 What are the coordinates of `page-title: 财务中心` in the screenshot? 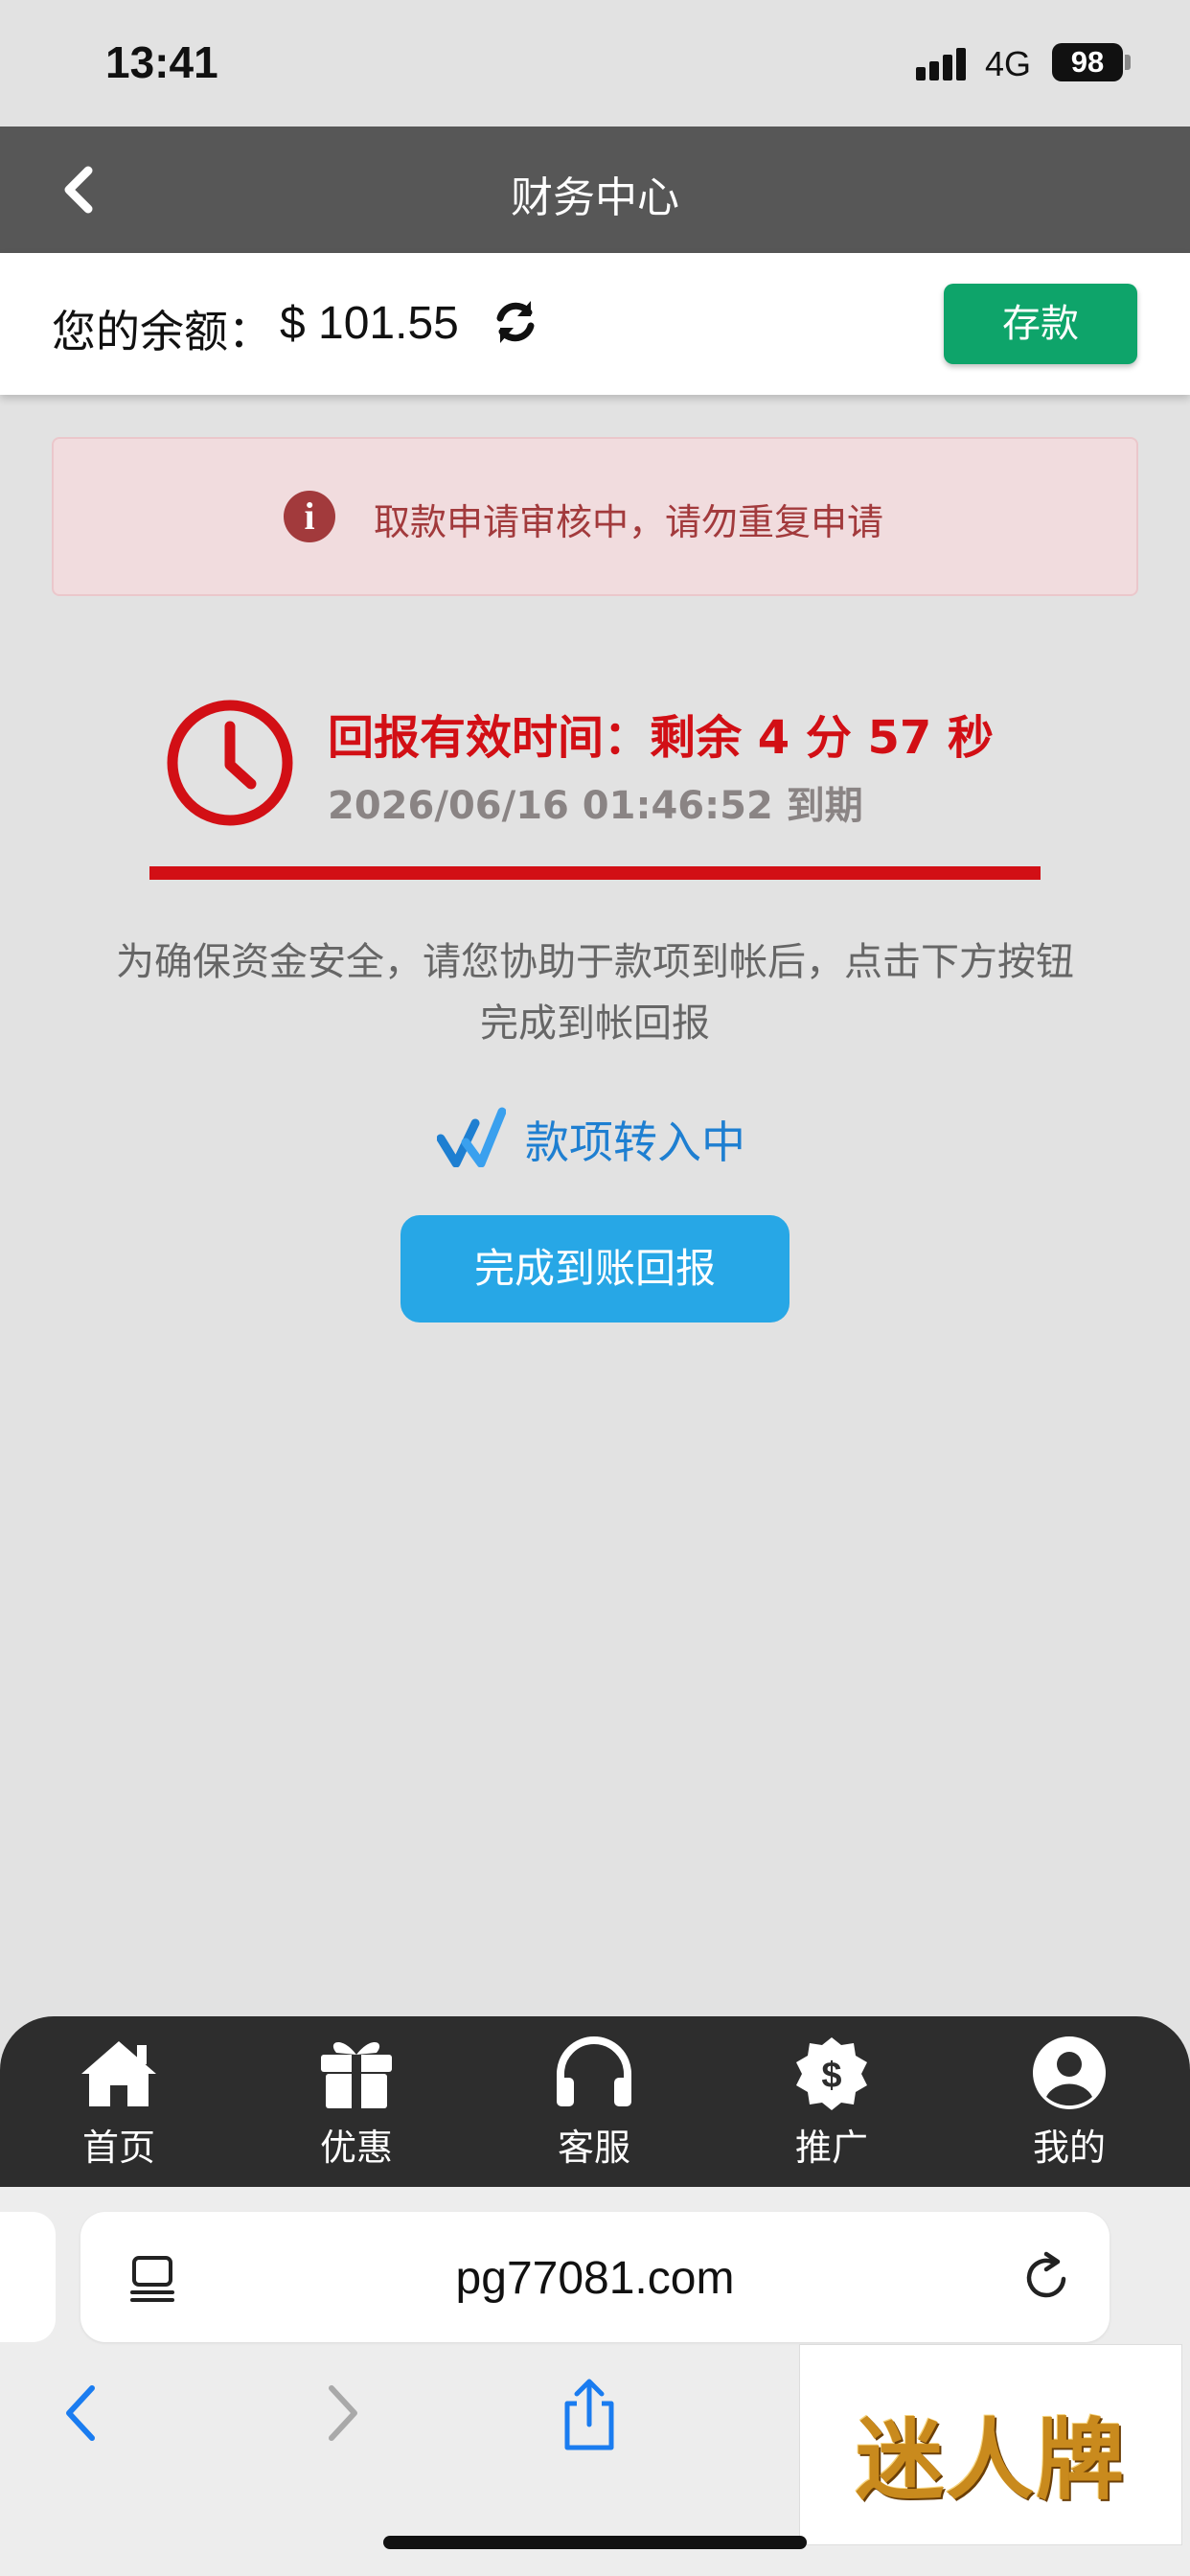 It's located at (595, 197).